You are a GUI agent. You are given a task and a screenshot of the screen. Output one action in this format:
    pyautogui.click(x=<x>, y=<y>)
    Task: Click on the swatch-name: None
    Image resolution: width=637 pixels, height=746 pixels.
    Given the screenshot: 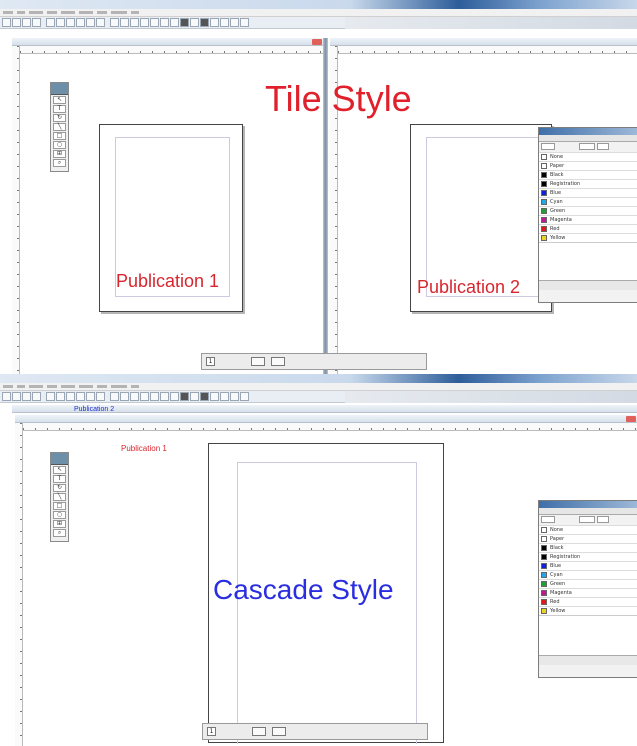 What is the action you would take?
    pyautogui.click(x=557, y=530)
    